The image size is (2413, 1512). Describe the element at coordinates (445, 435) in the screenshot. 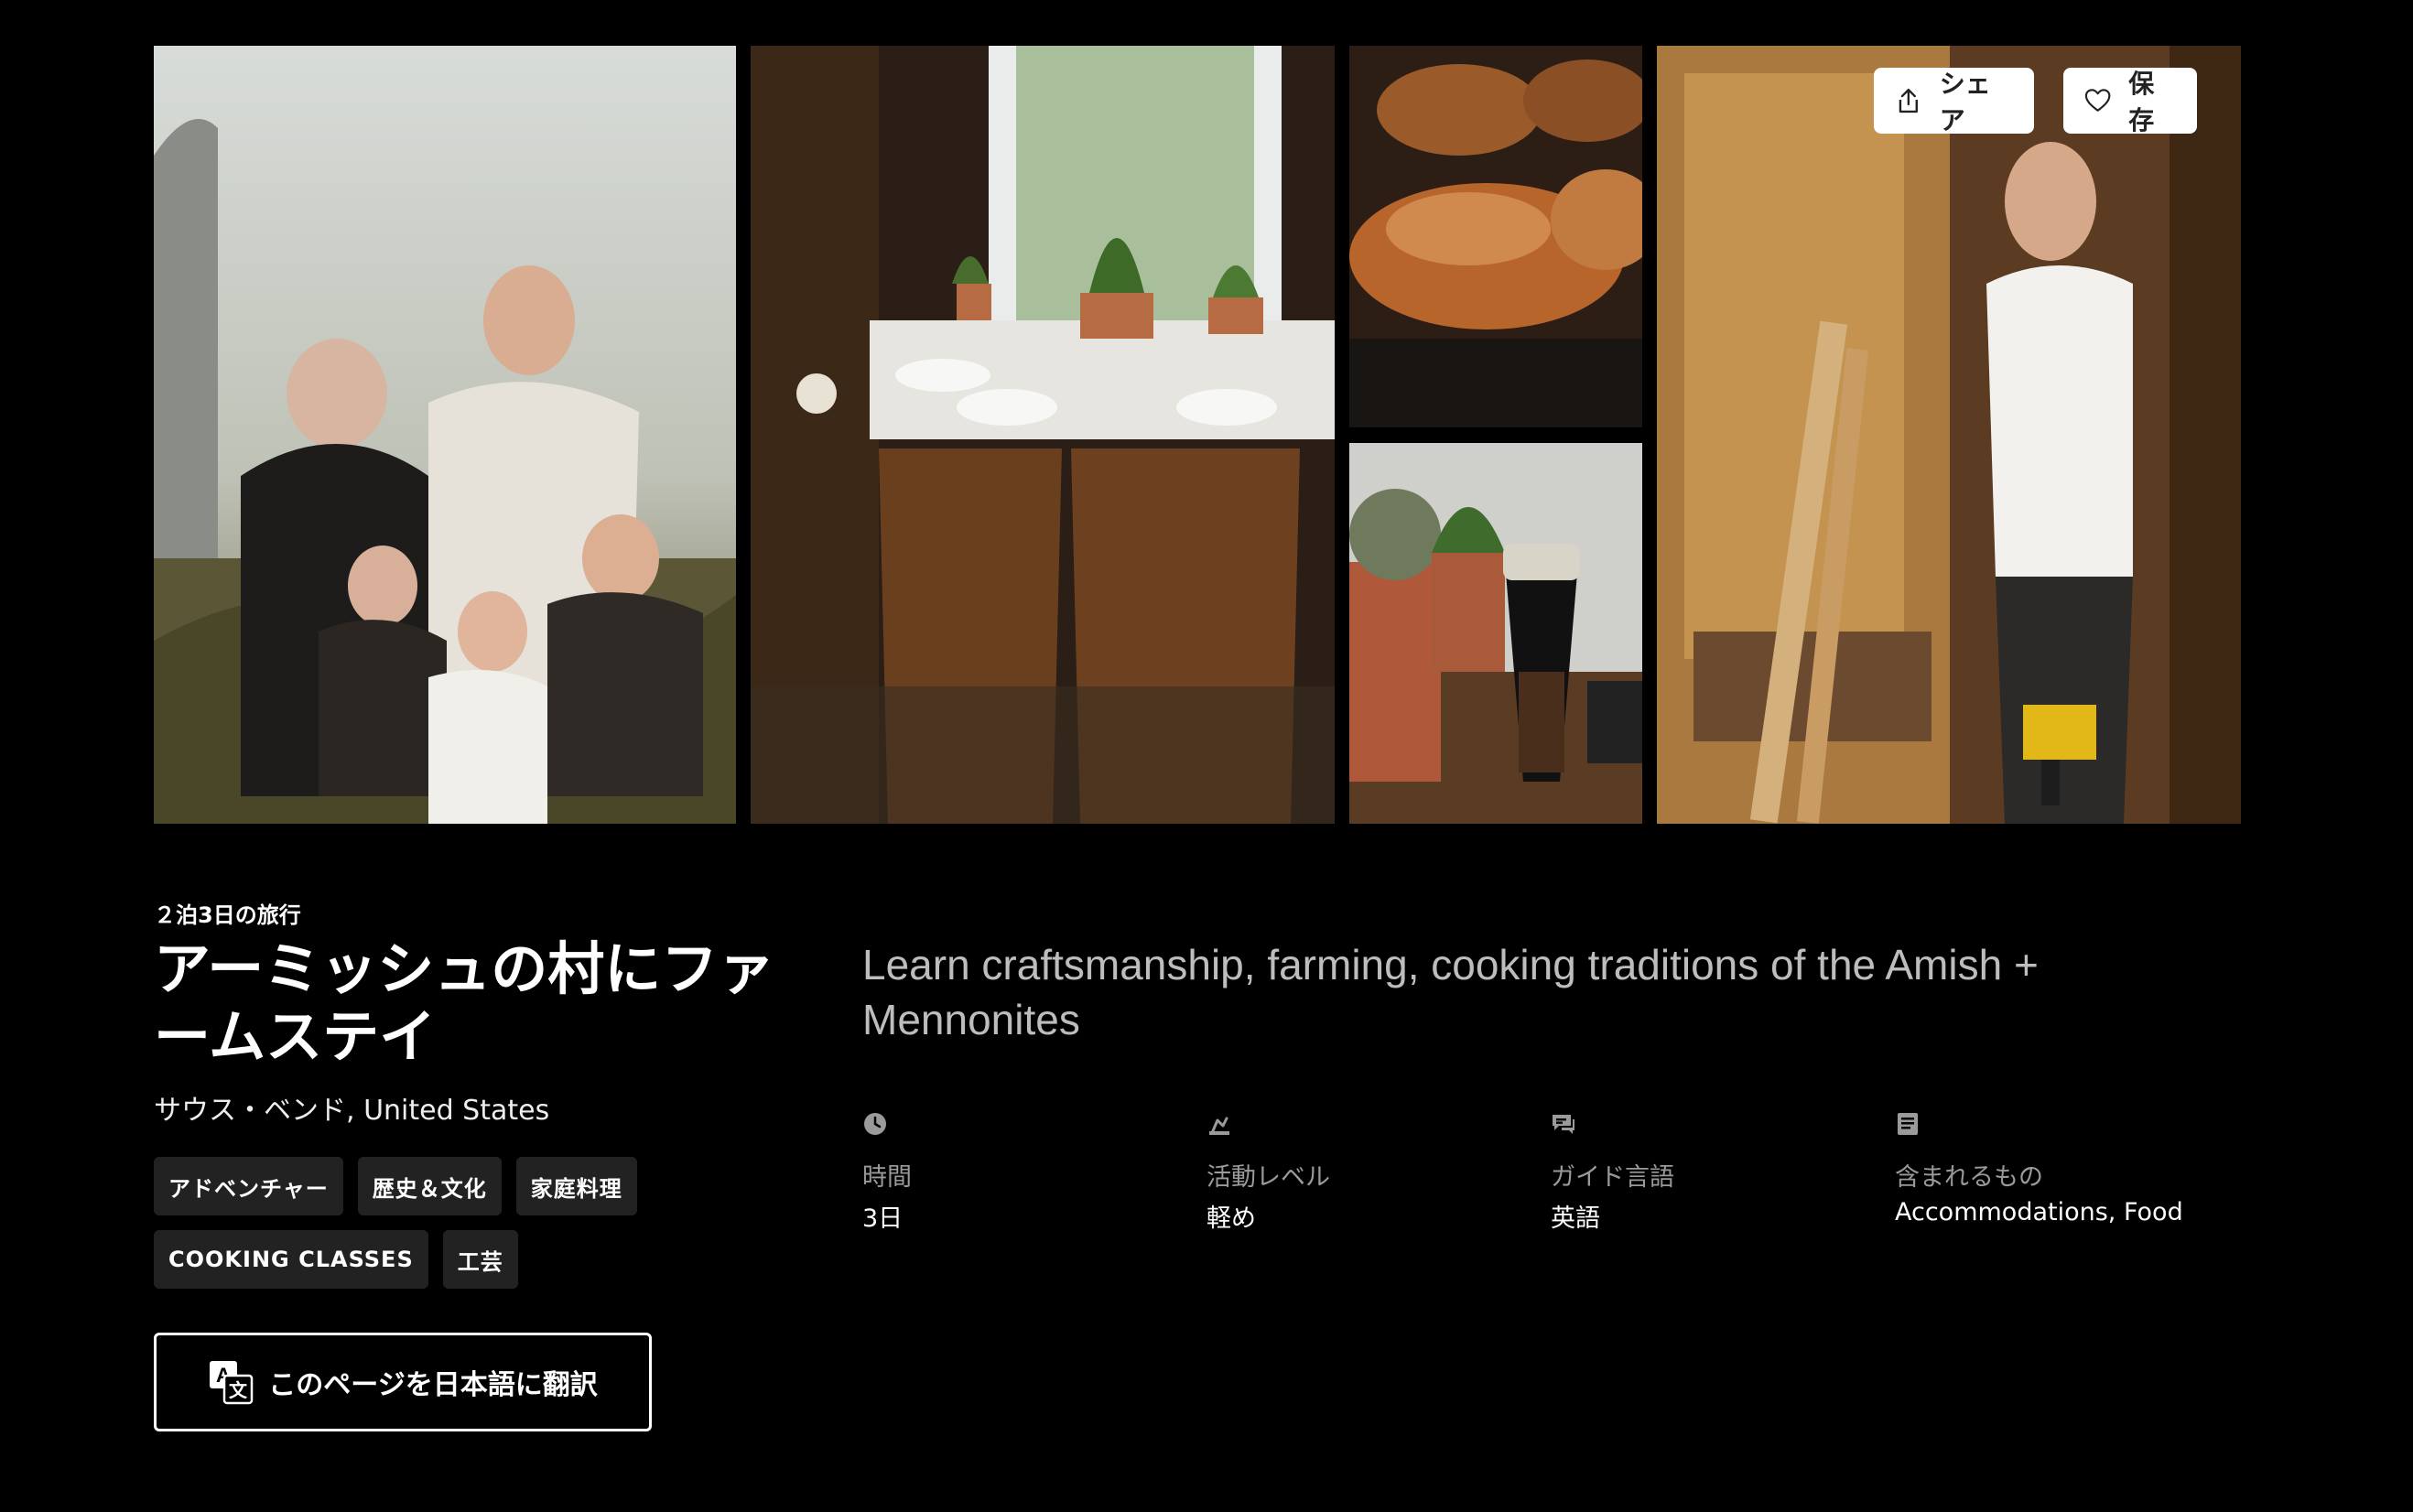

I see `family-photo` at that location.